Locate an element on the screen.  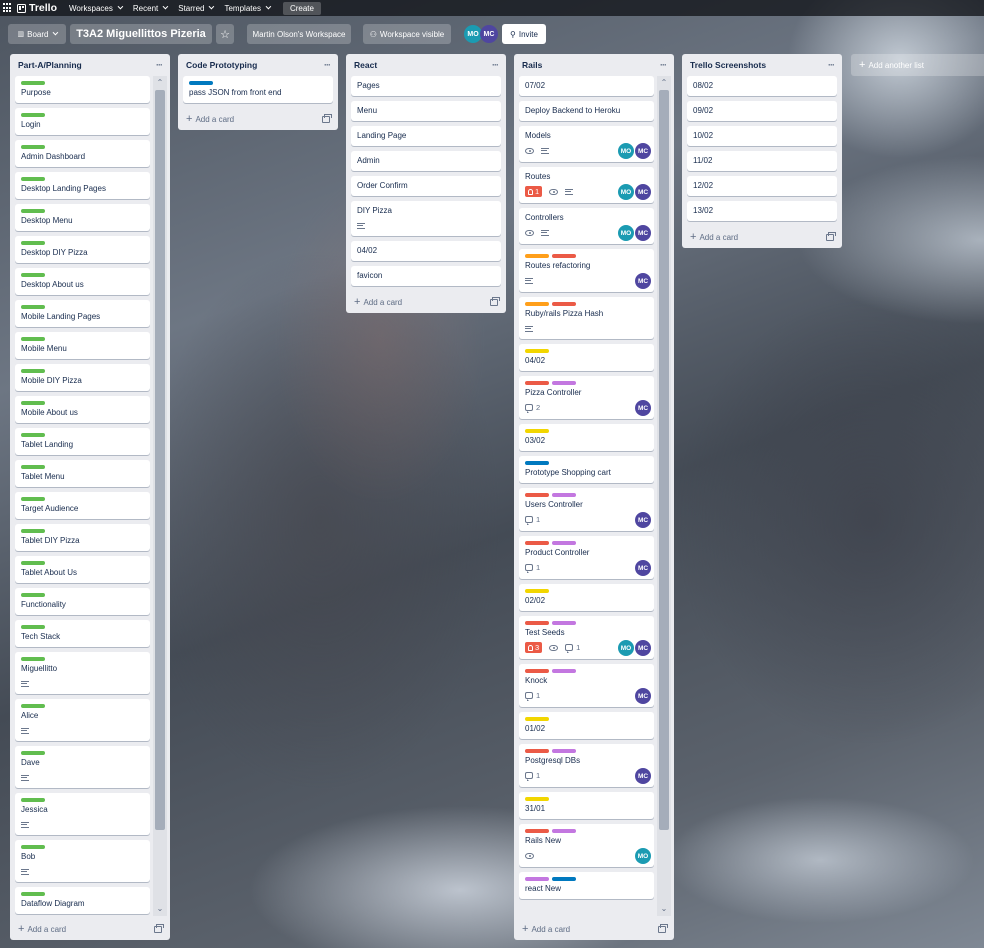
list-header: Code Prototyping ··· is located at coordinates (258, 65).